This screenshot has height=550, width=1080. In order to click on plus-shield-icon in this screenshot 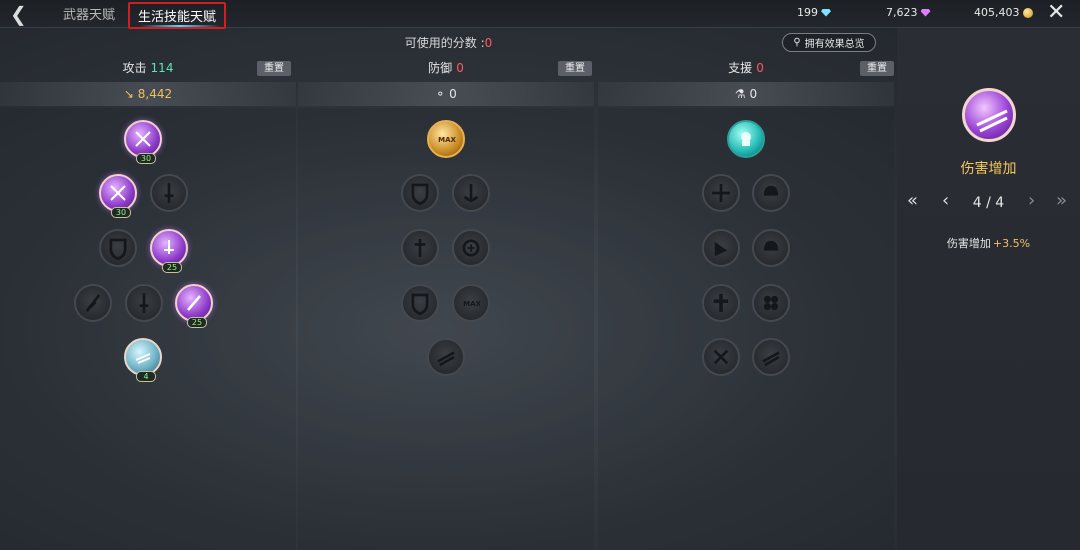, I will do `click(471, 248)`.